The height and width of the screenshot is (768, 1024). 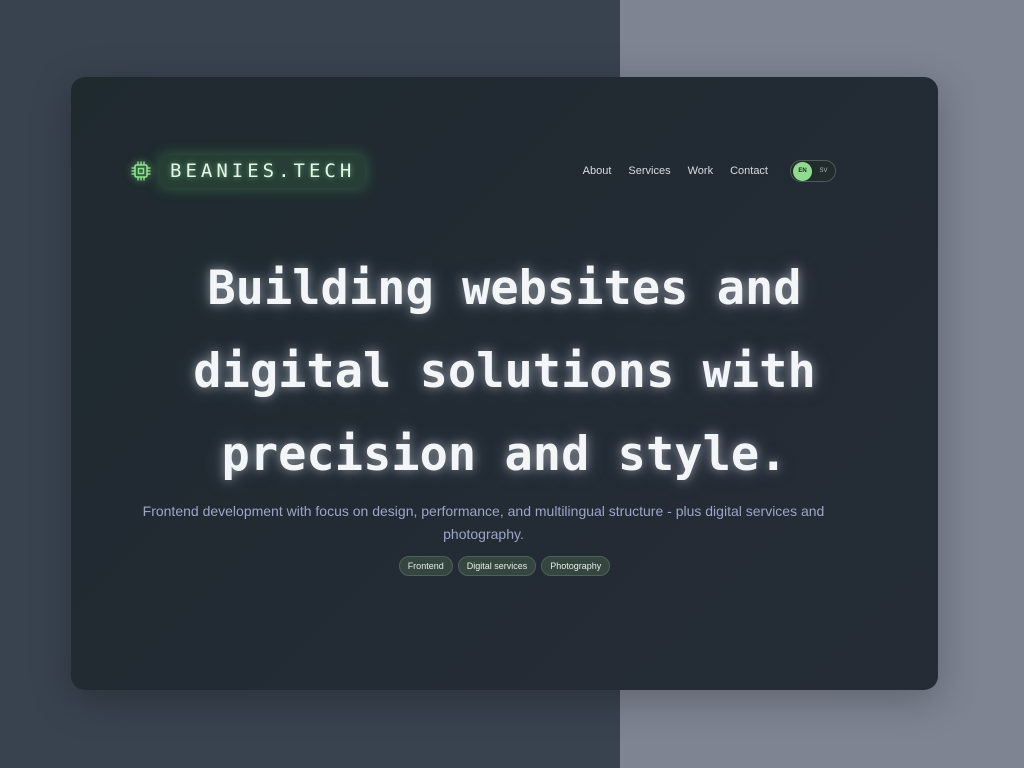 I want to click on chip-icon, so click(x=141, y=171).